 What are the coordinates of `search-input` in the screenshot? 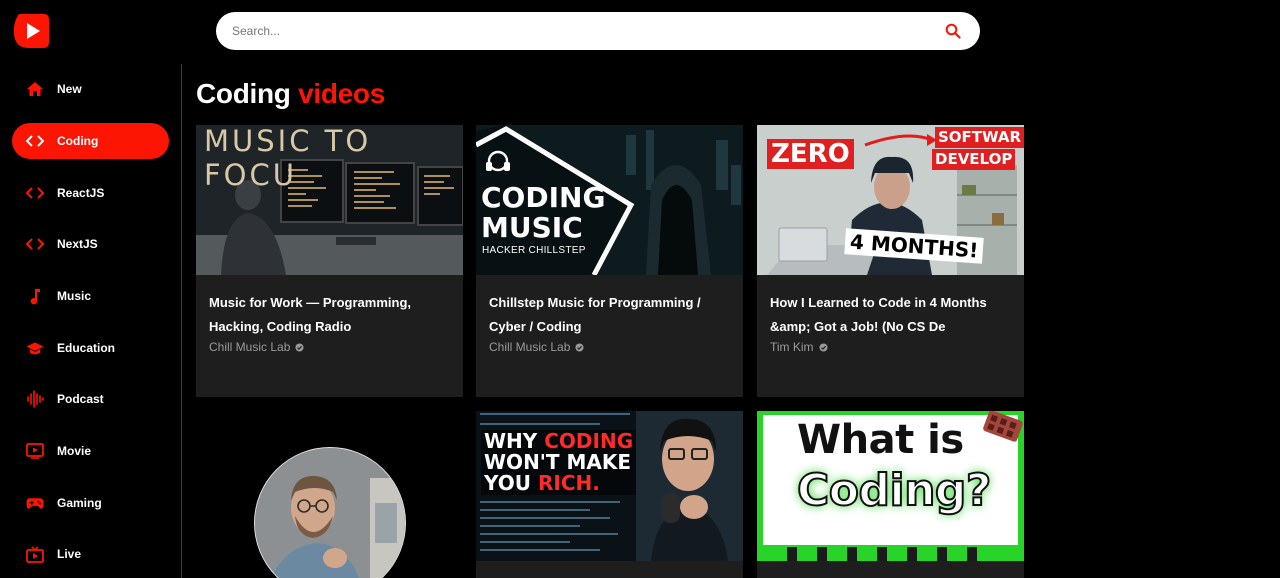 It's located at (587, 31).